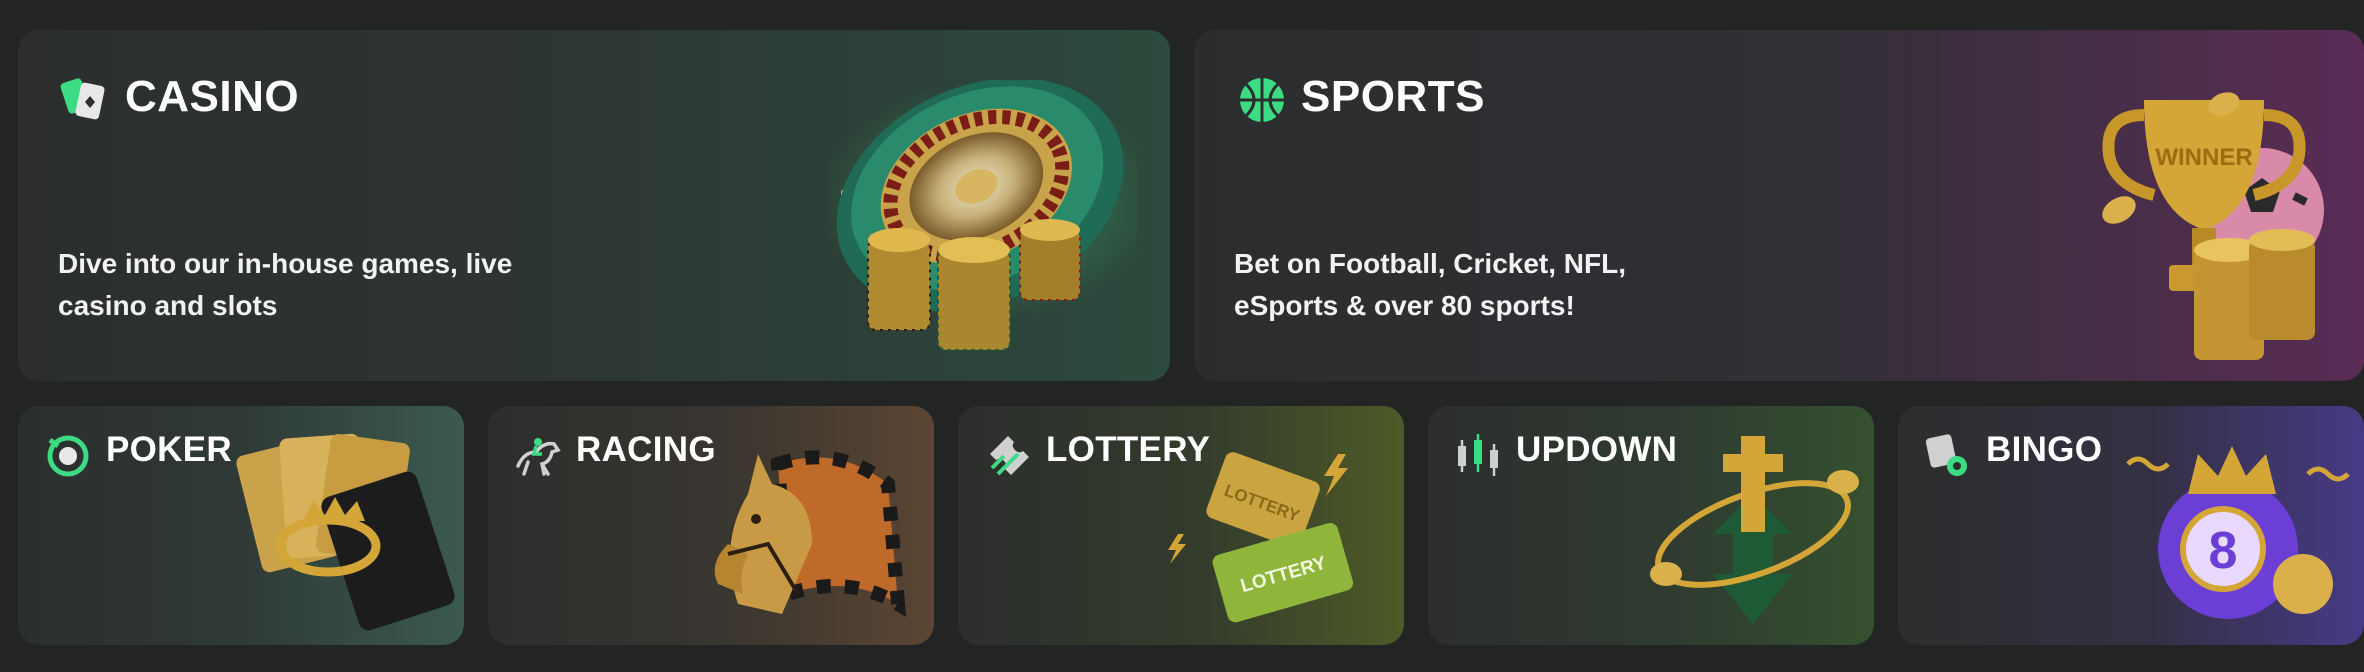 The height and width of the screenshot is (672, 2364). What do you see at coordinates (1478, 455) in the screenshot?
I see `candlestick-icon` at bounding box center [1478, 455].